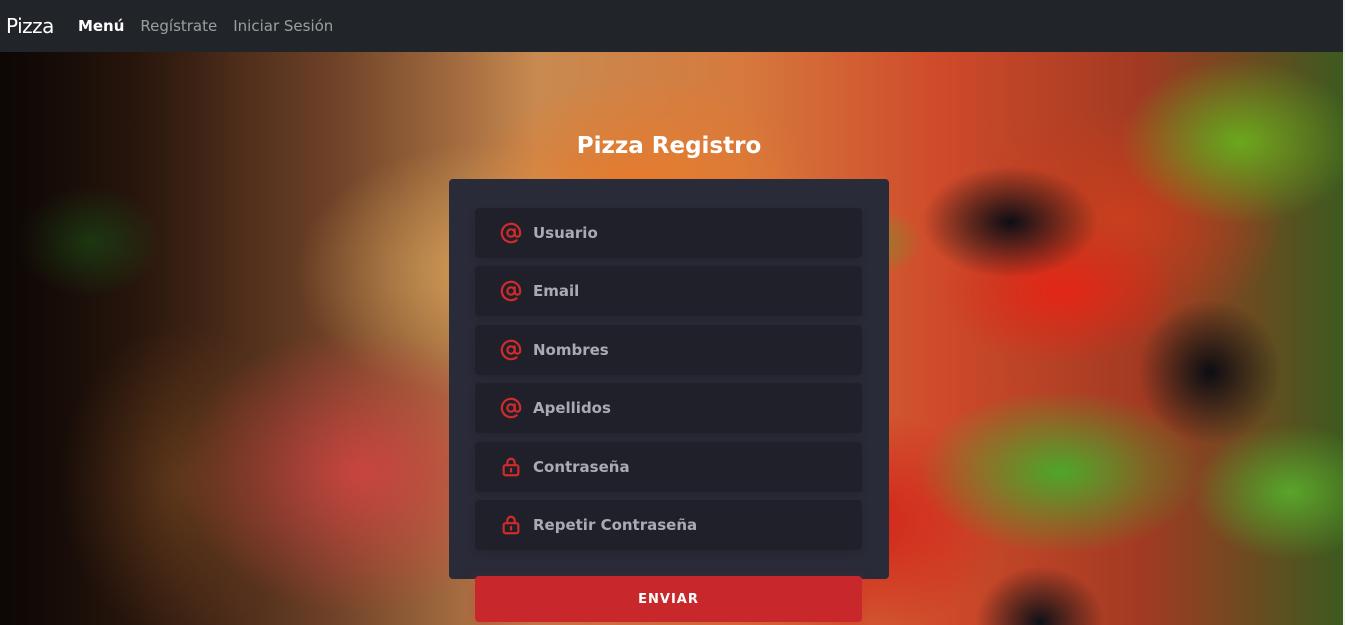 Image resolution: width=1345 pixels, height=625 pixels. I want to click on repeat-password-field: Repetir Contraseña, so click(668, 525).